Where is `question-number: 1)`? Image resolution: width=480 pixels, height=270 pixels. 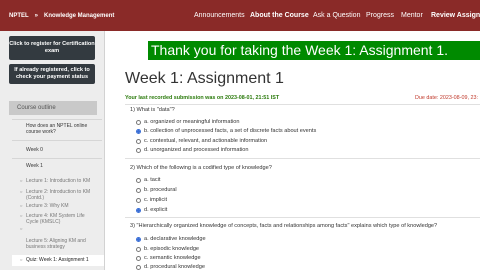
question-number: 1) is located at coordinates (132, 110).